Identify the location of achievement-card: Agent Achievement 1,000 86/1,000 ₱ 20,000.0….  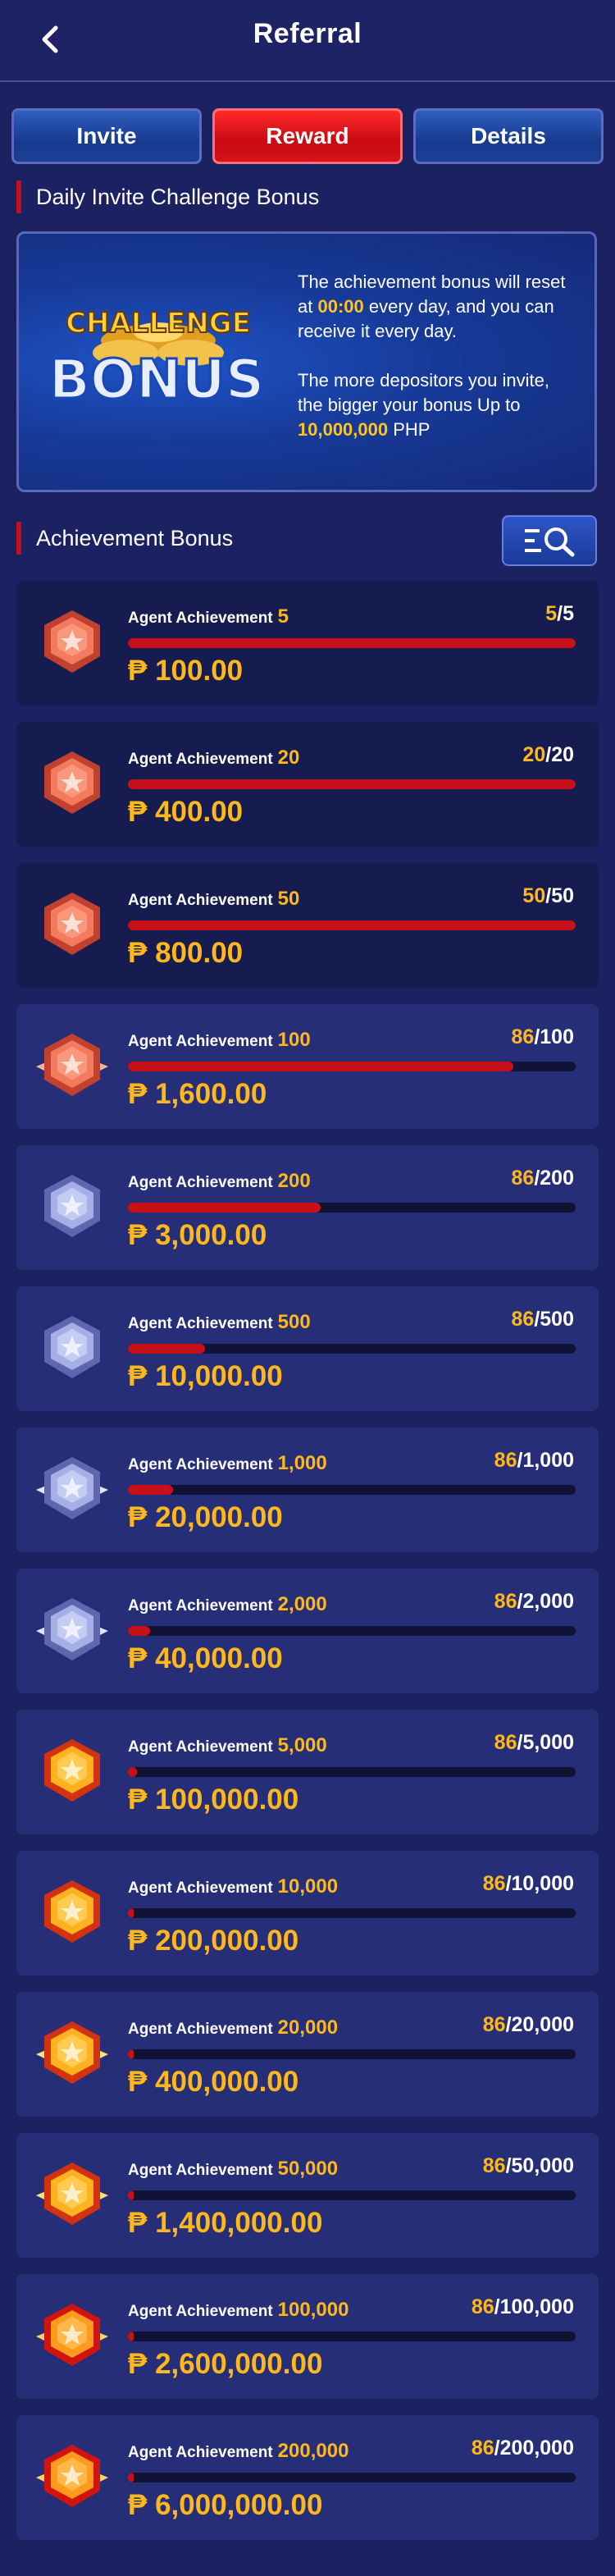
(307, 1489).